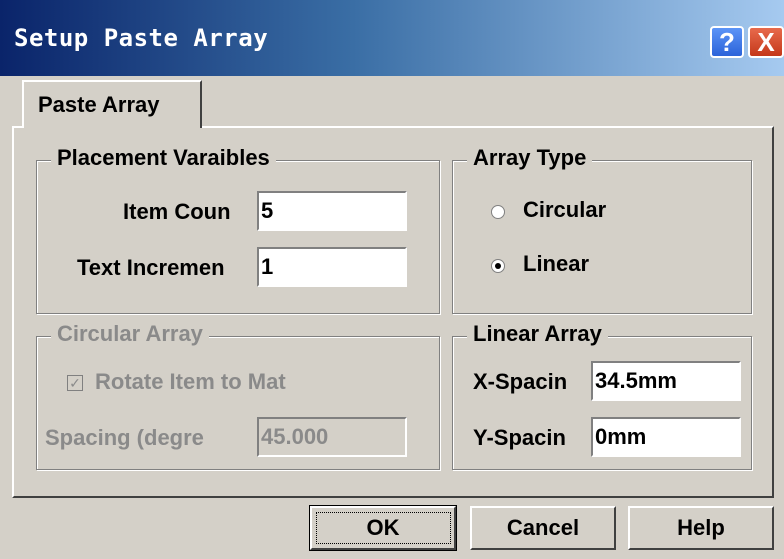 The width and height of the screenshot is (784, 559). What do you see at coordinates (537, 334) in the screenshot?
I see `linear-legend: Linear Array` at bounding box center [537, 334].